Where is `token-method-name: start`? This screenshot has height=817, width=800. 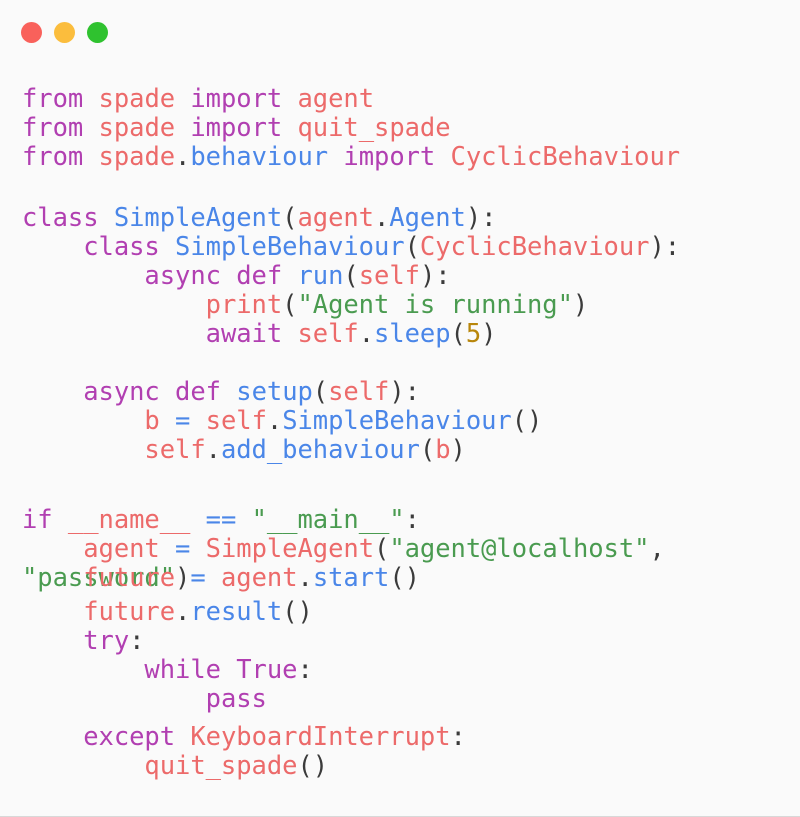
token-method-name: start is located at coordinates (351, 578).